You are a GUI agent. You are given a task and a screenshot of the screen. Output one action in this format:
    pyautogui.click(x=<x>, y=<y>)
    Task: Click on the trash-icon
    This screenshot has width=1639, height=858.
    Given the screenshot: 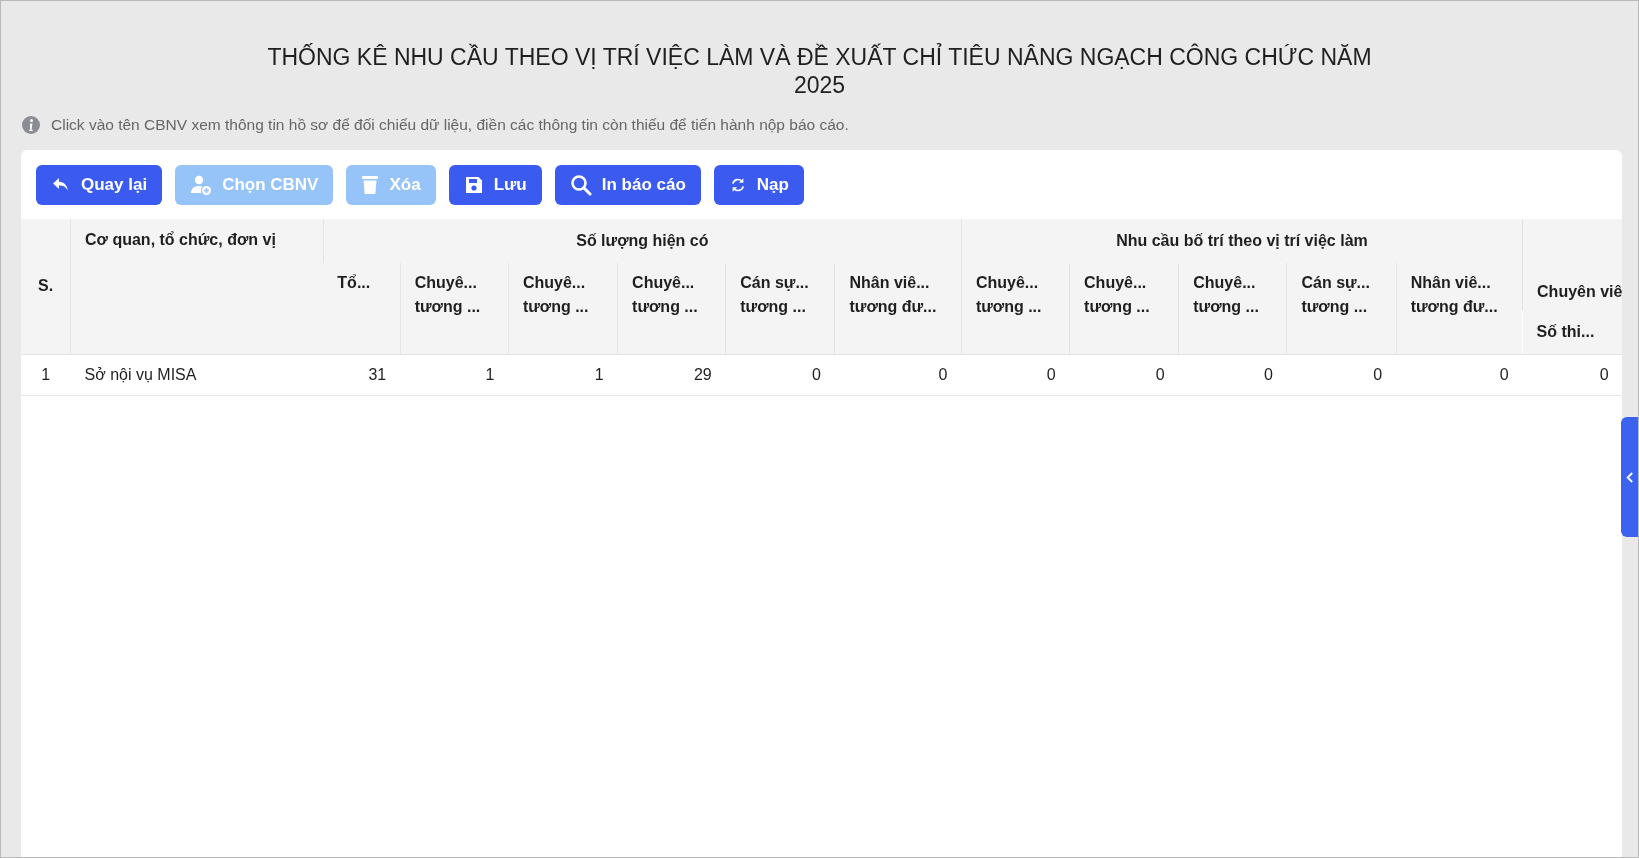 What is the action you would take?
    pyautogui.click(x=370, y=185)
    